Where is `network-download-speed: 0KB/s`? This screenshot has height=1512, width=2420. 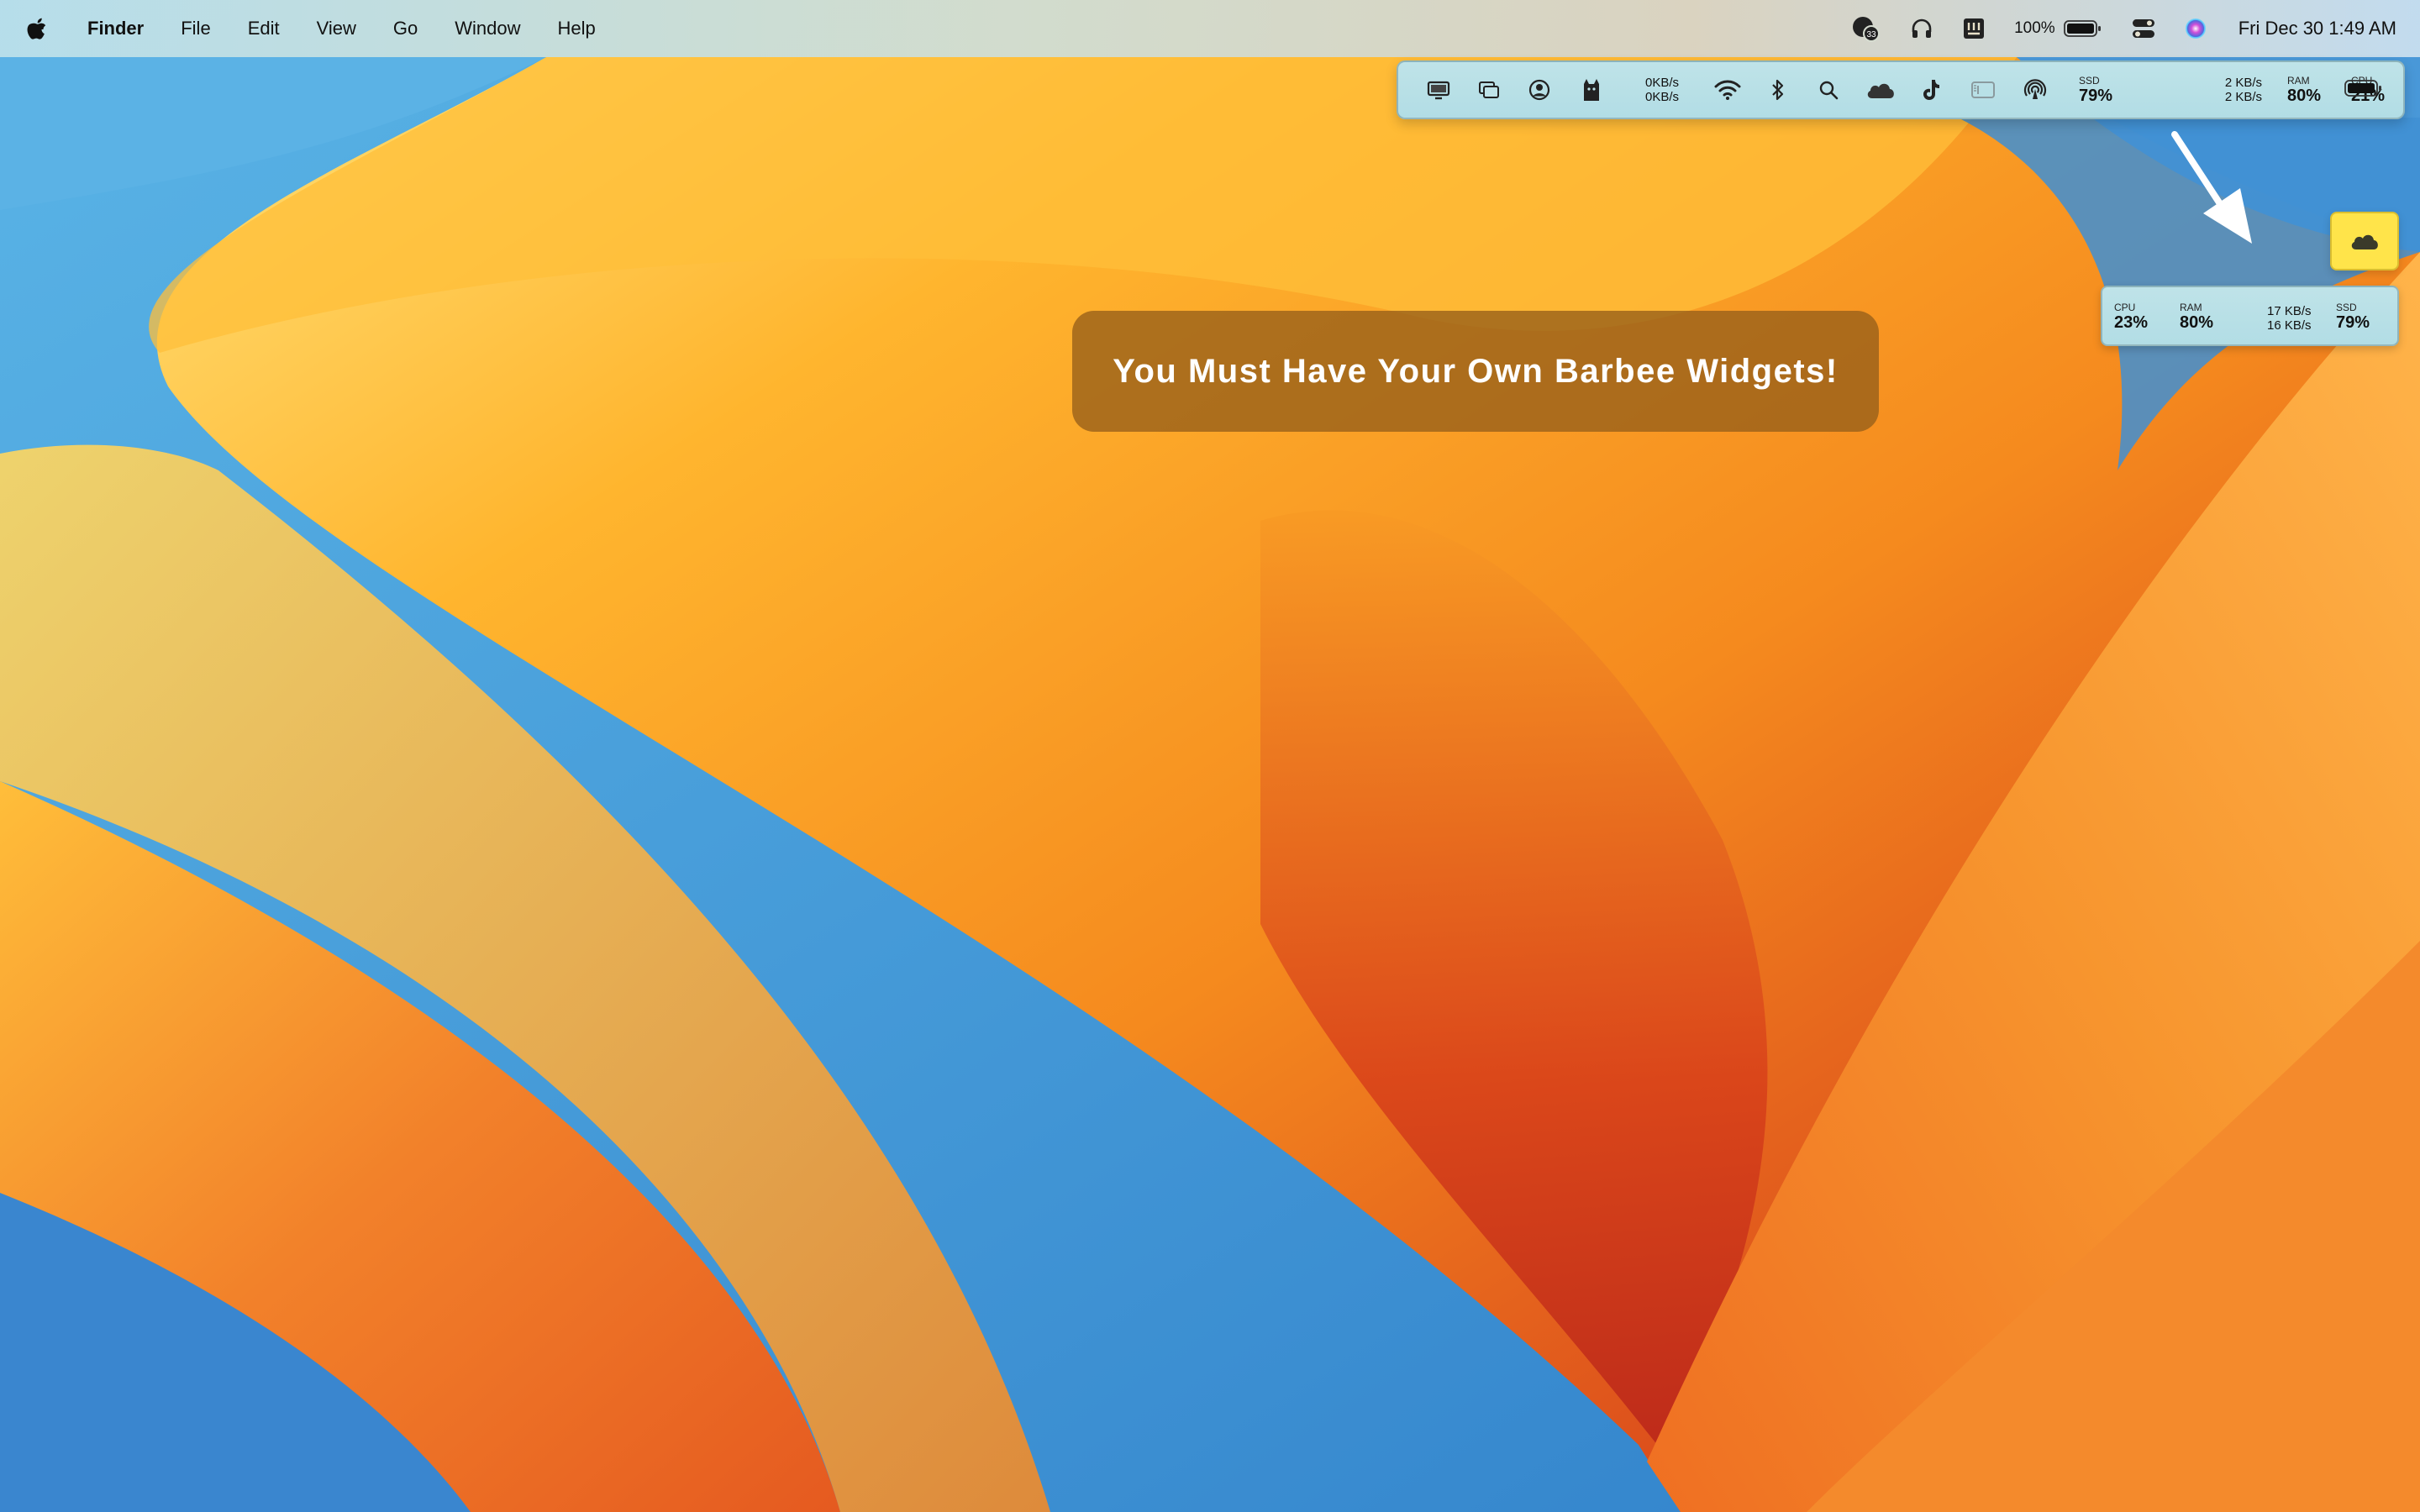
network-download-speed: 0KB/s is located at coordinates (1662, 97).